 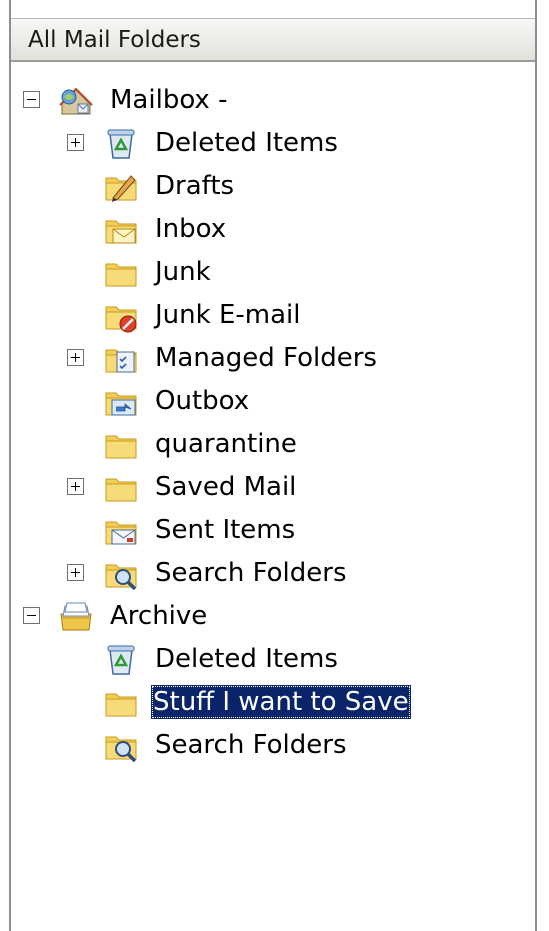 I want to click on expand-deleted-items-button, so click(x=75, y=142).